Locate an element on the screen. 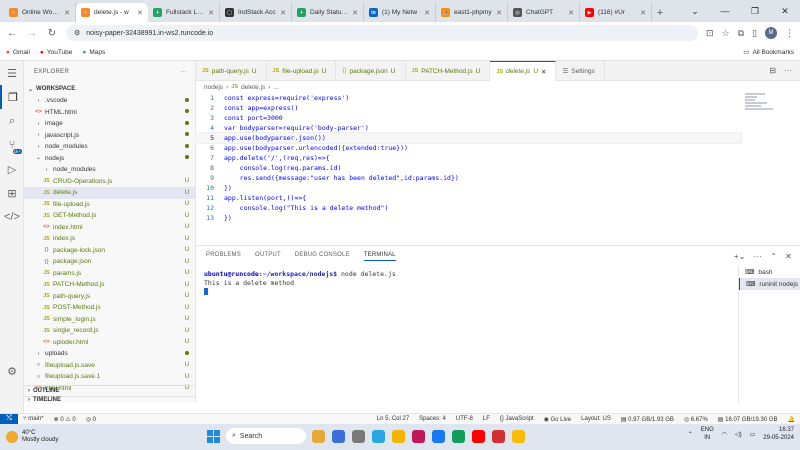  editor-tab: JS path-query.js U is located at coordinates (231, 71).